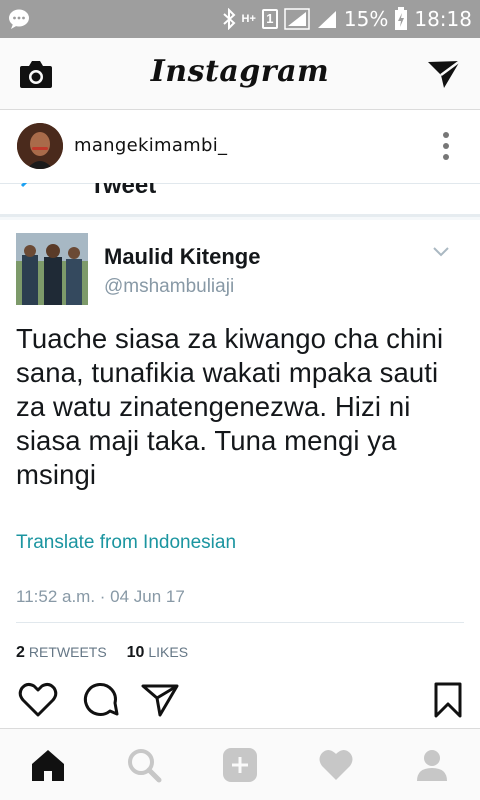  Describe the element at coordinates (168, 652) in the screenshot. I see `likes-label: LIKES` at that location.